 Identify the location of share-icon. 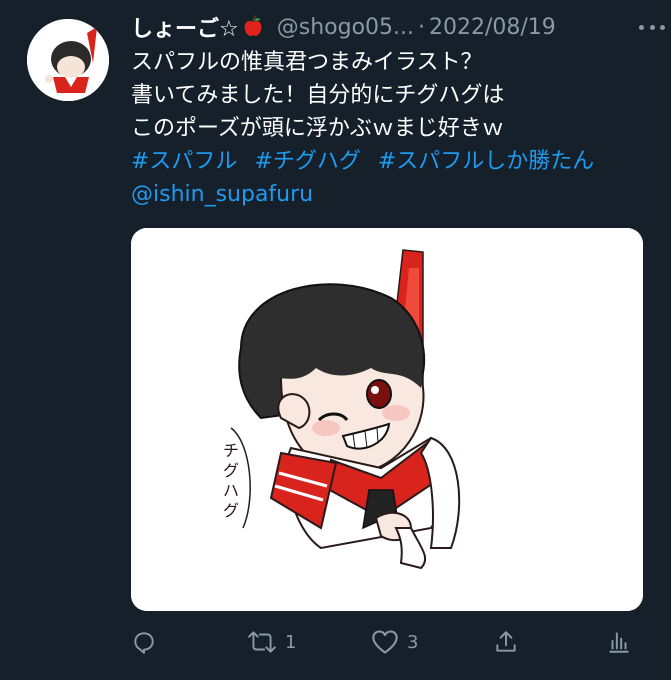
(506, 642).